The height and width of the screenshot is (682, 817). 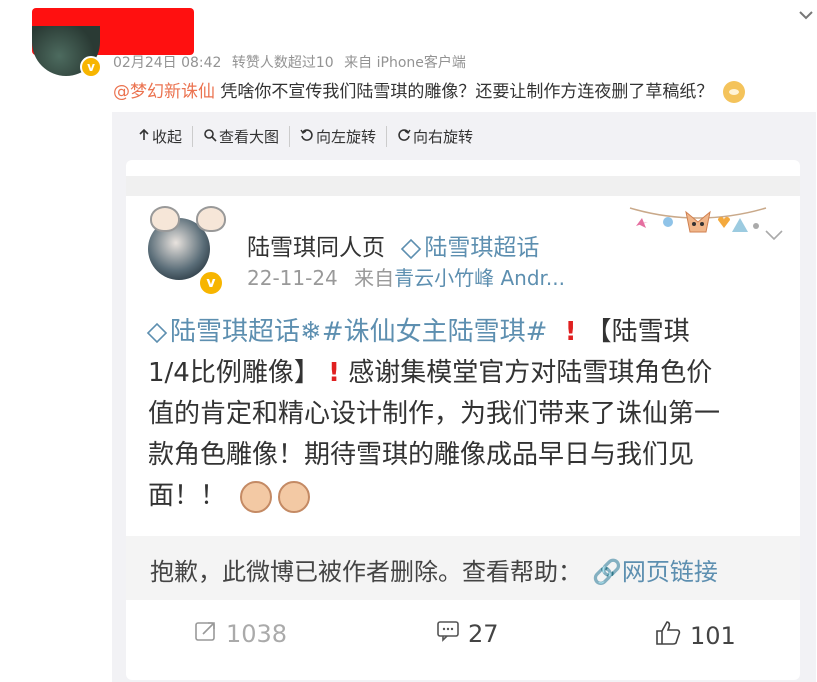 What do you see at coordinates (637, 332) in the screenshot?
I see `body-line1-tail: 【陆雪琪` at bounding box center [637, 332].